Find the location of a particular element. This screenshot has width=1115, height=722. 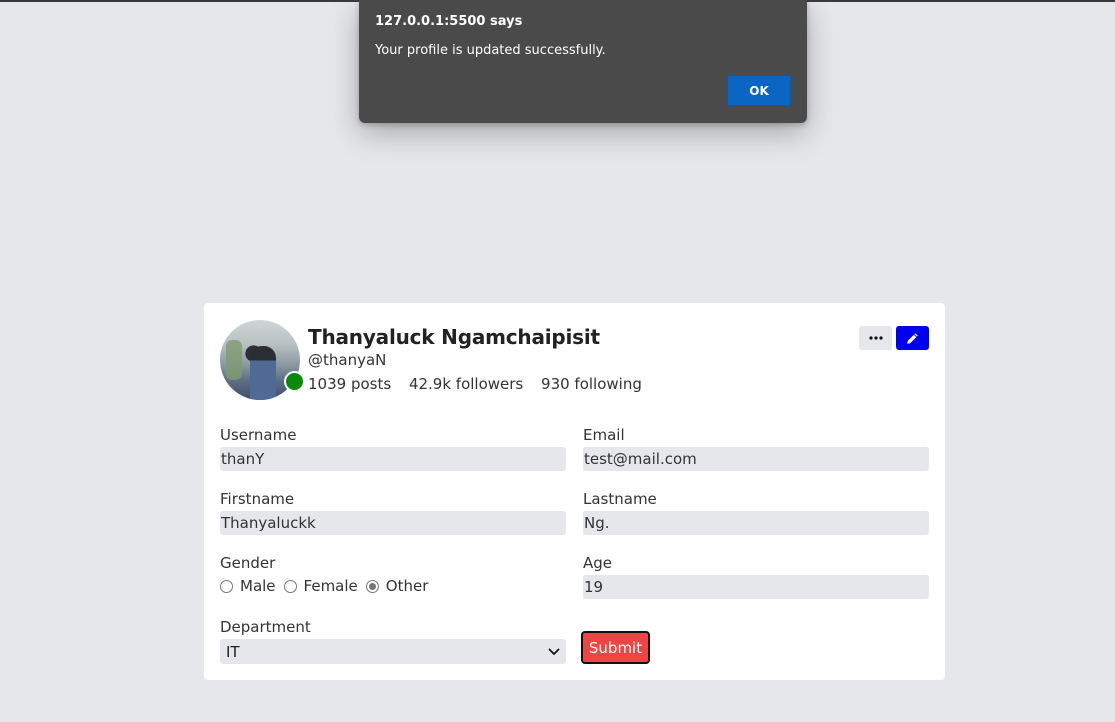

email-input is located at coordinates (756, 459).